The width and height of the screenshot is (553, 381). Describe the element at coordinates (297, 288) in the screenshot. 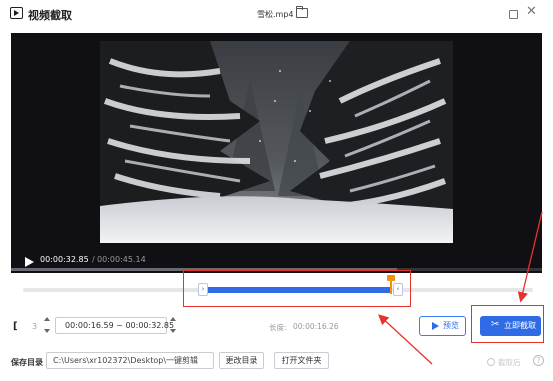

I see `annotation-highlight-timeline` at that location.